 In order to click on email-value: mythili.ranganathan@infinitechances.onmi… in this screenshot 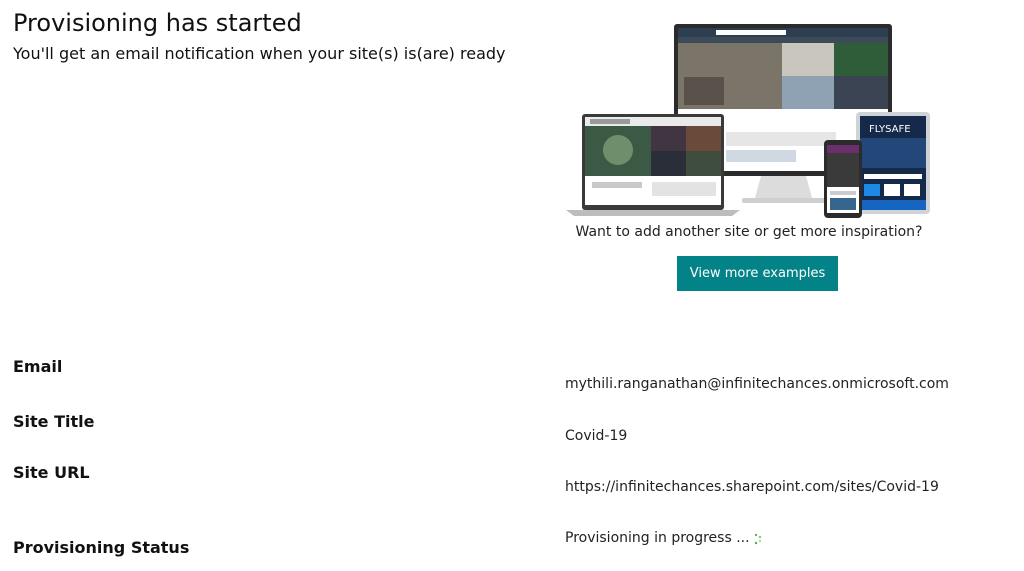, I will do `click(757, 384)`.